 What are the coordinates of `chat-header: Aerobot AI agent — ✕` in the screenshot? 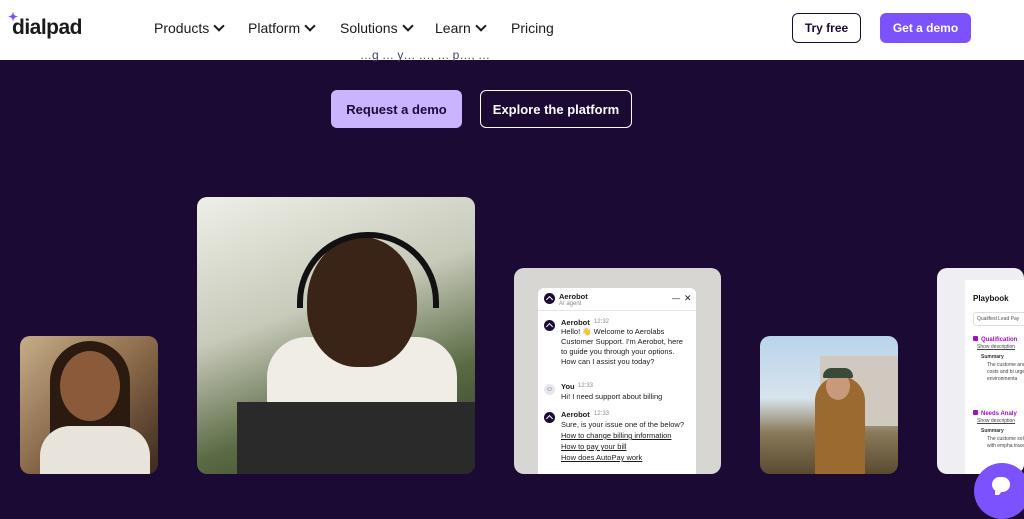 It's located at (617, 299).